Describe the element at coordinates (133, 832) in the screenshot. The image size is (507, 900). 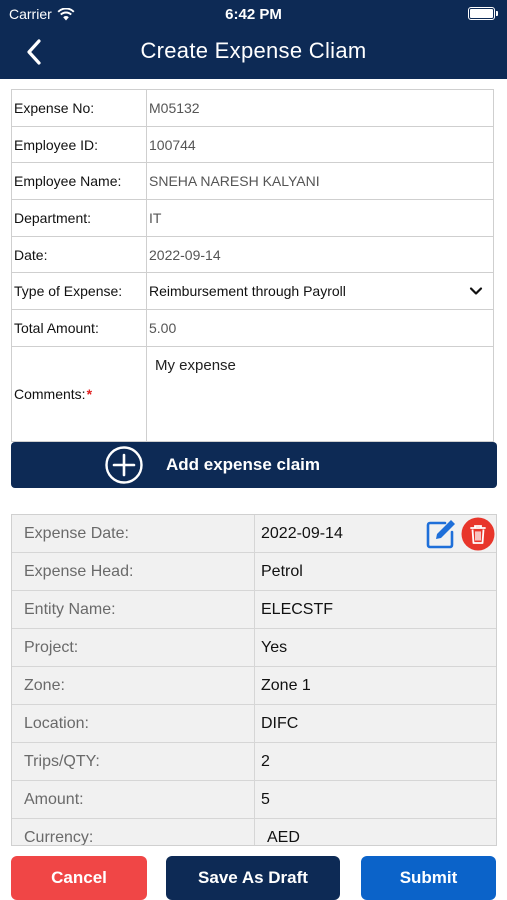
I see `currency-label: Currency:` at that location.